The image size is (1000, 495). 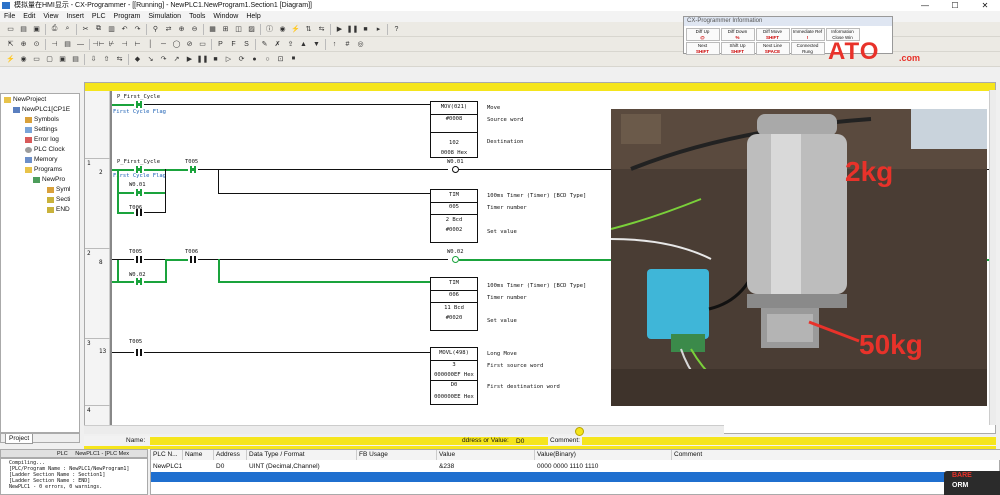 I want to click on select-icon: ⇱, so click(x=11, y=44).